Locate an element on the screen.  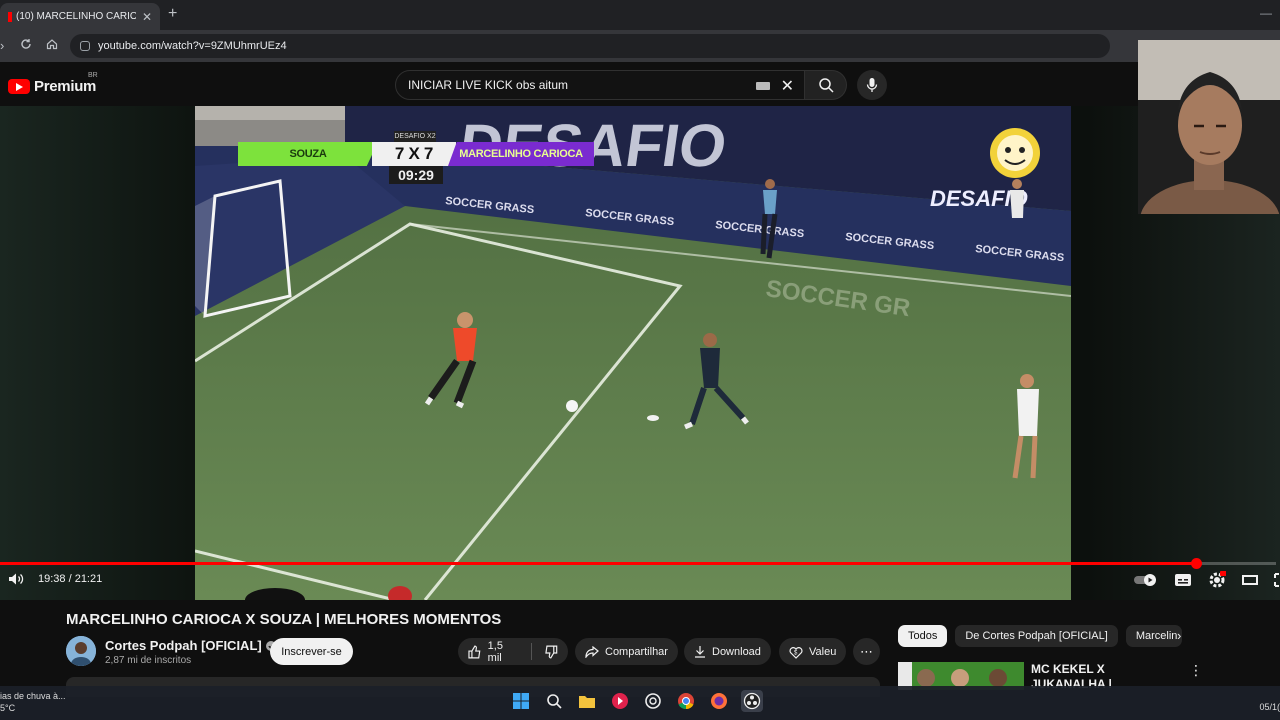
browser-toolbar: › youtube.com/watch?v=9ZMUhmrUEz4 ▭ ☆ is located at coordinates (640, 46).